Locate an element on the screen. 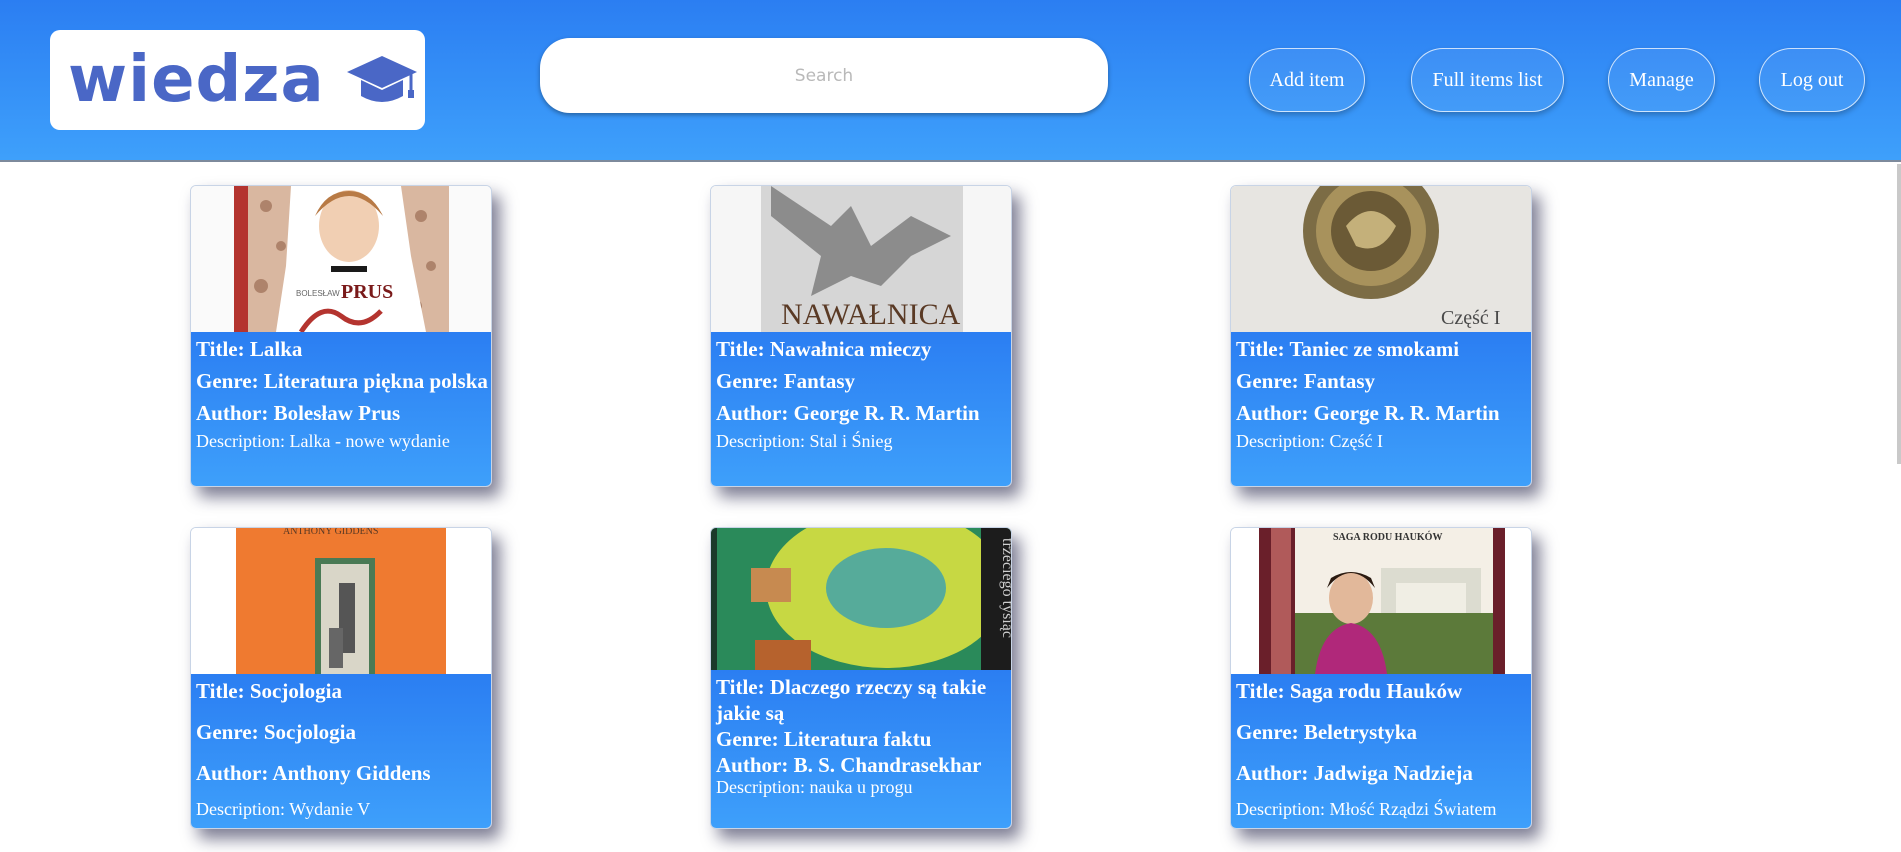  cover-text: NAWAŁNICA is located at coordinates (871, 314).